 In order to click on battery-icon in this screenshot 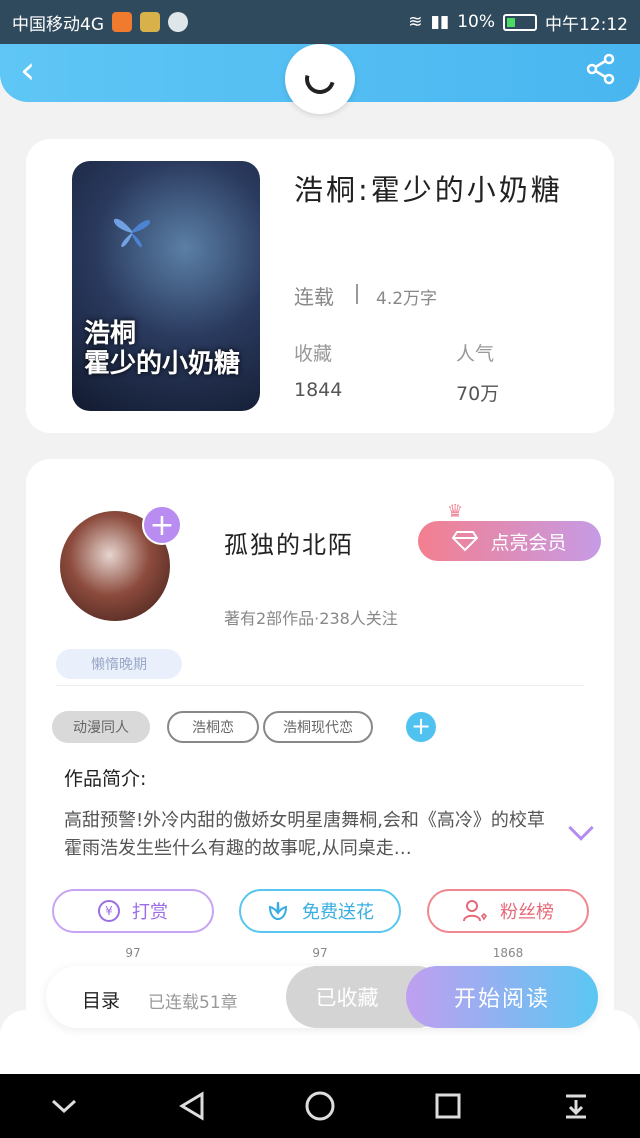, I will do `click(520, 22)`.